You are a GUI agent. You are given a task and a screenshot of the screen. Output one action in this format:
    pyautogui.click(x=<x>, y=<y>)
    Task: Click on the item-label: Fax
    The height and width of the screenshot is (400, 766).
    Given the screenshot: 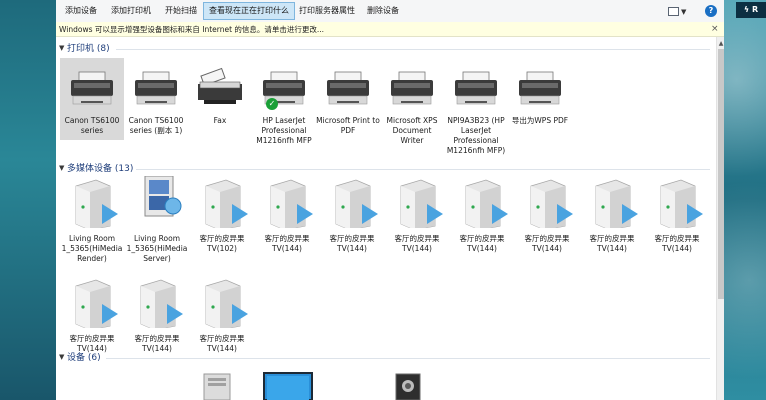 What is the action you would take?
    pyautogui.click(x=220, y=120)
    